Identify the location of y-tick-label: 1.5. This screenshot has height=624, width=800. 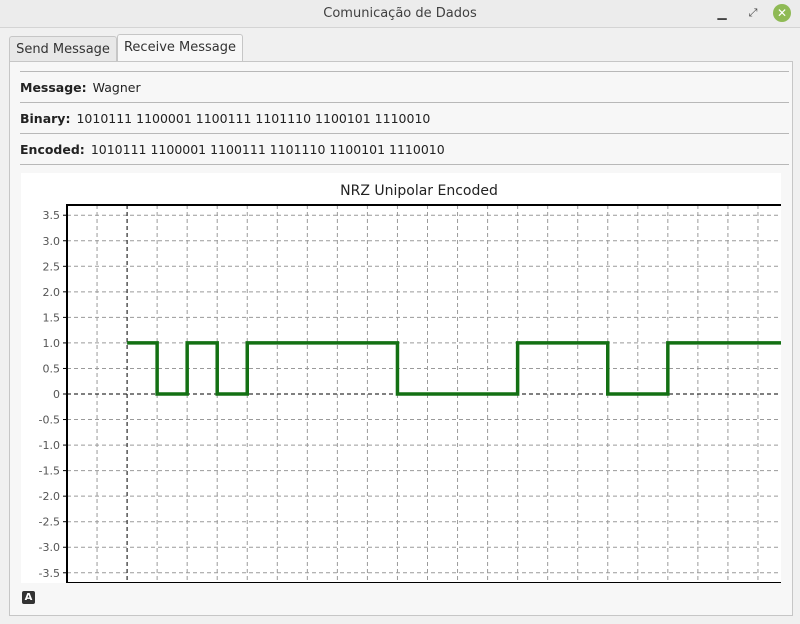
(52, 317).